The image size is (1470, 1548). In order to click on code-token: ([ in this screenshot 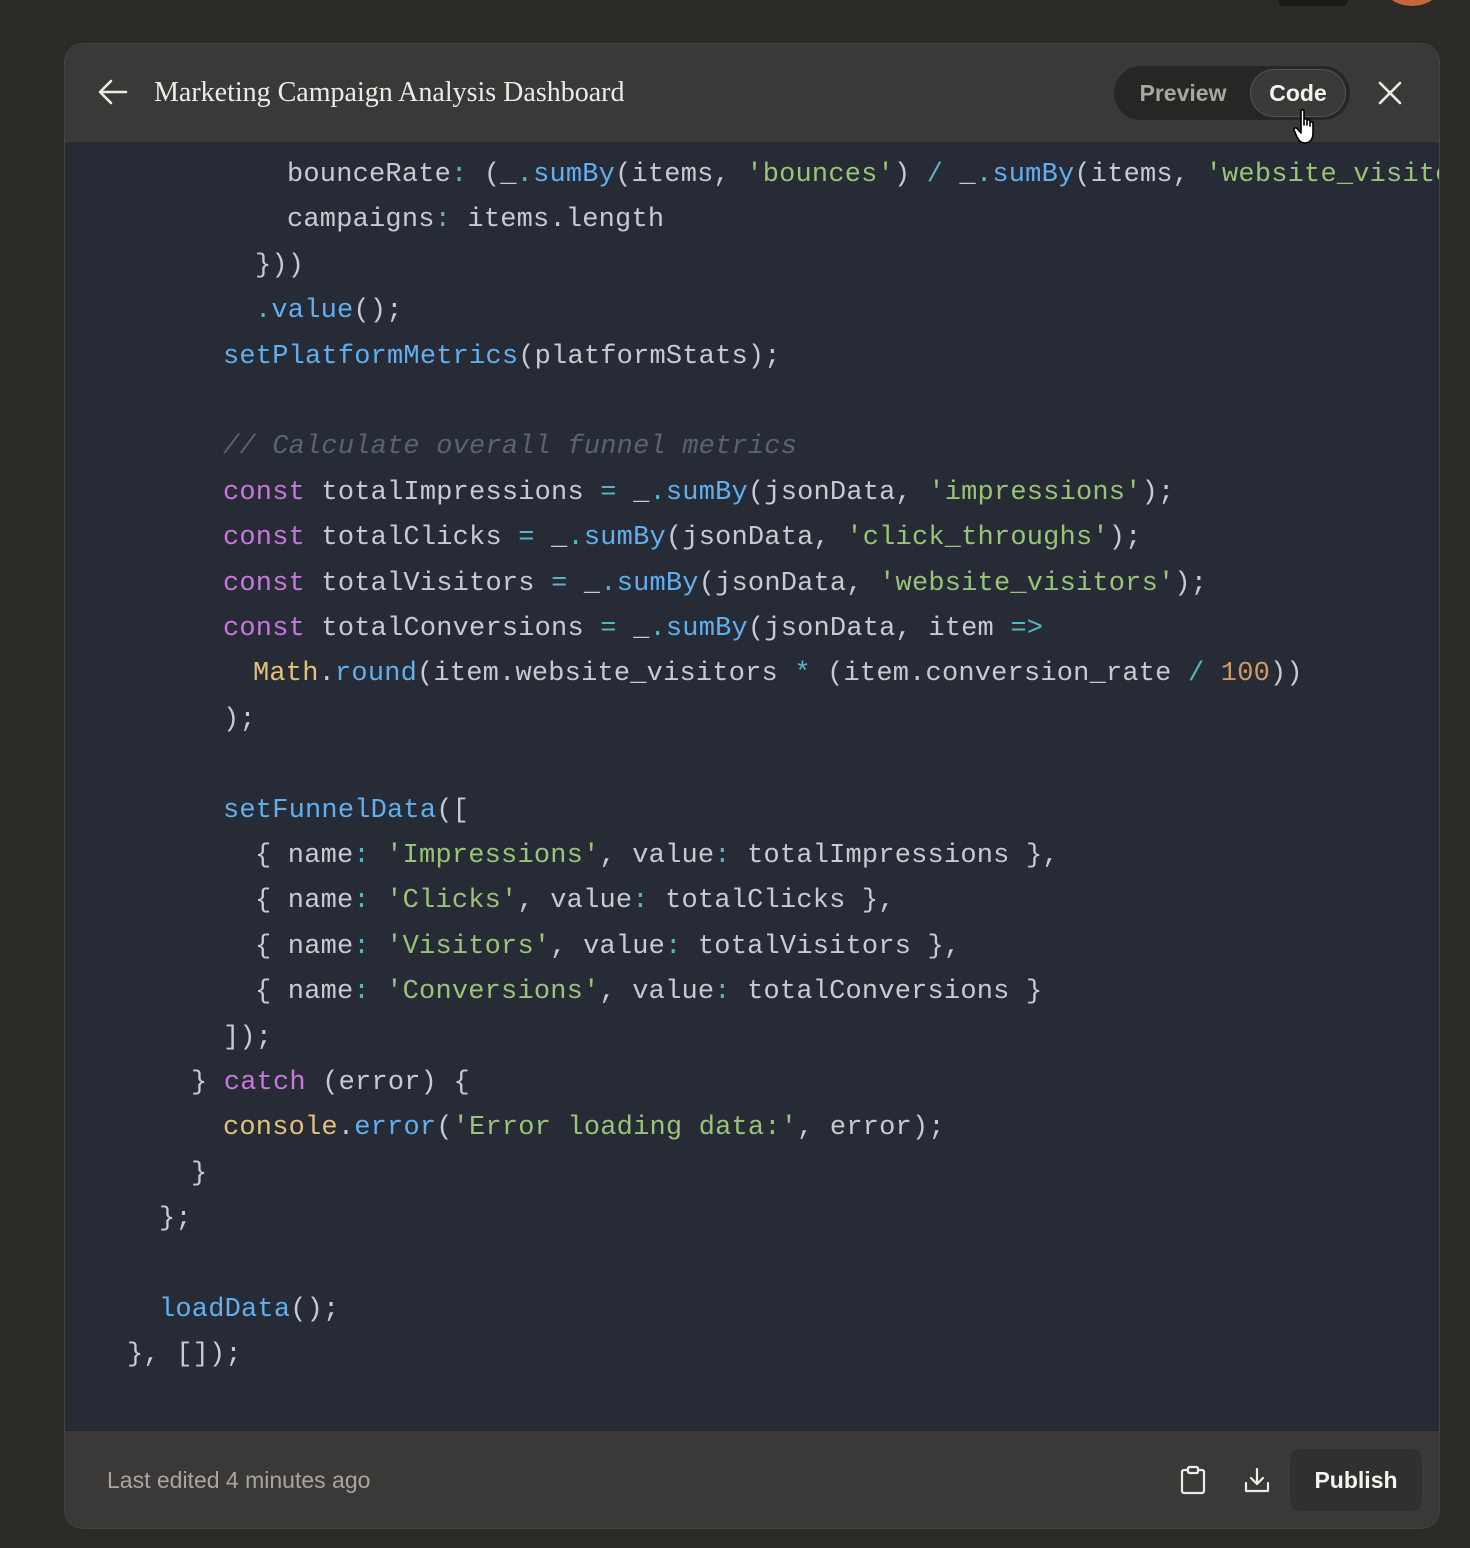, I will do `click(453, 811)`.